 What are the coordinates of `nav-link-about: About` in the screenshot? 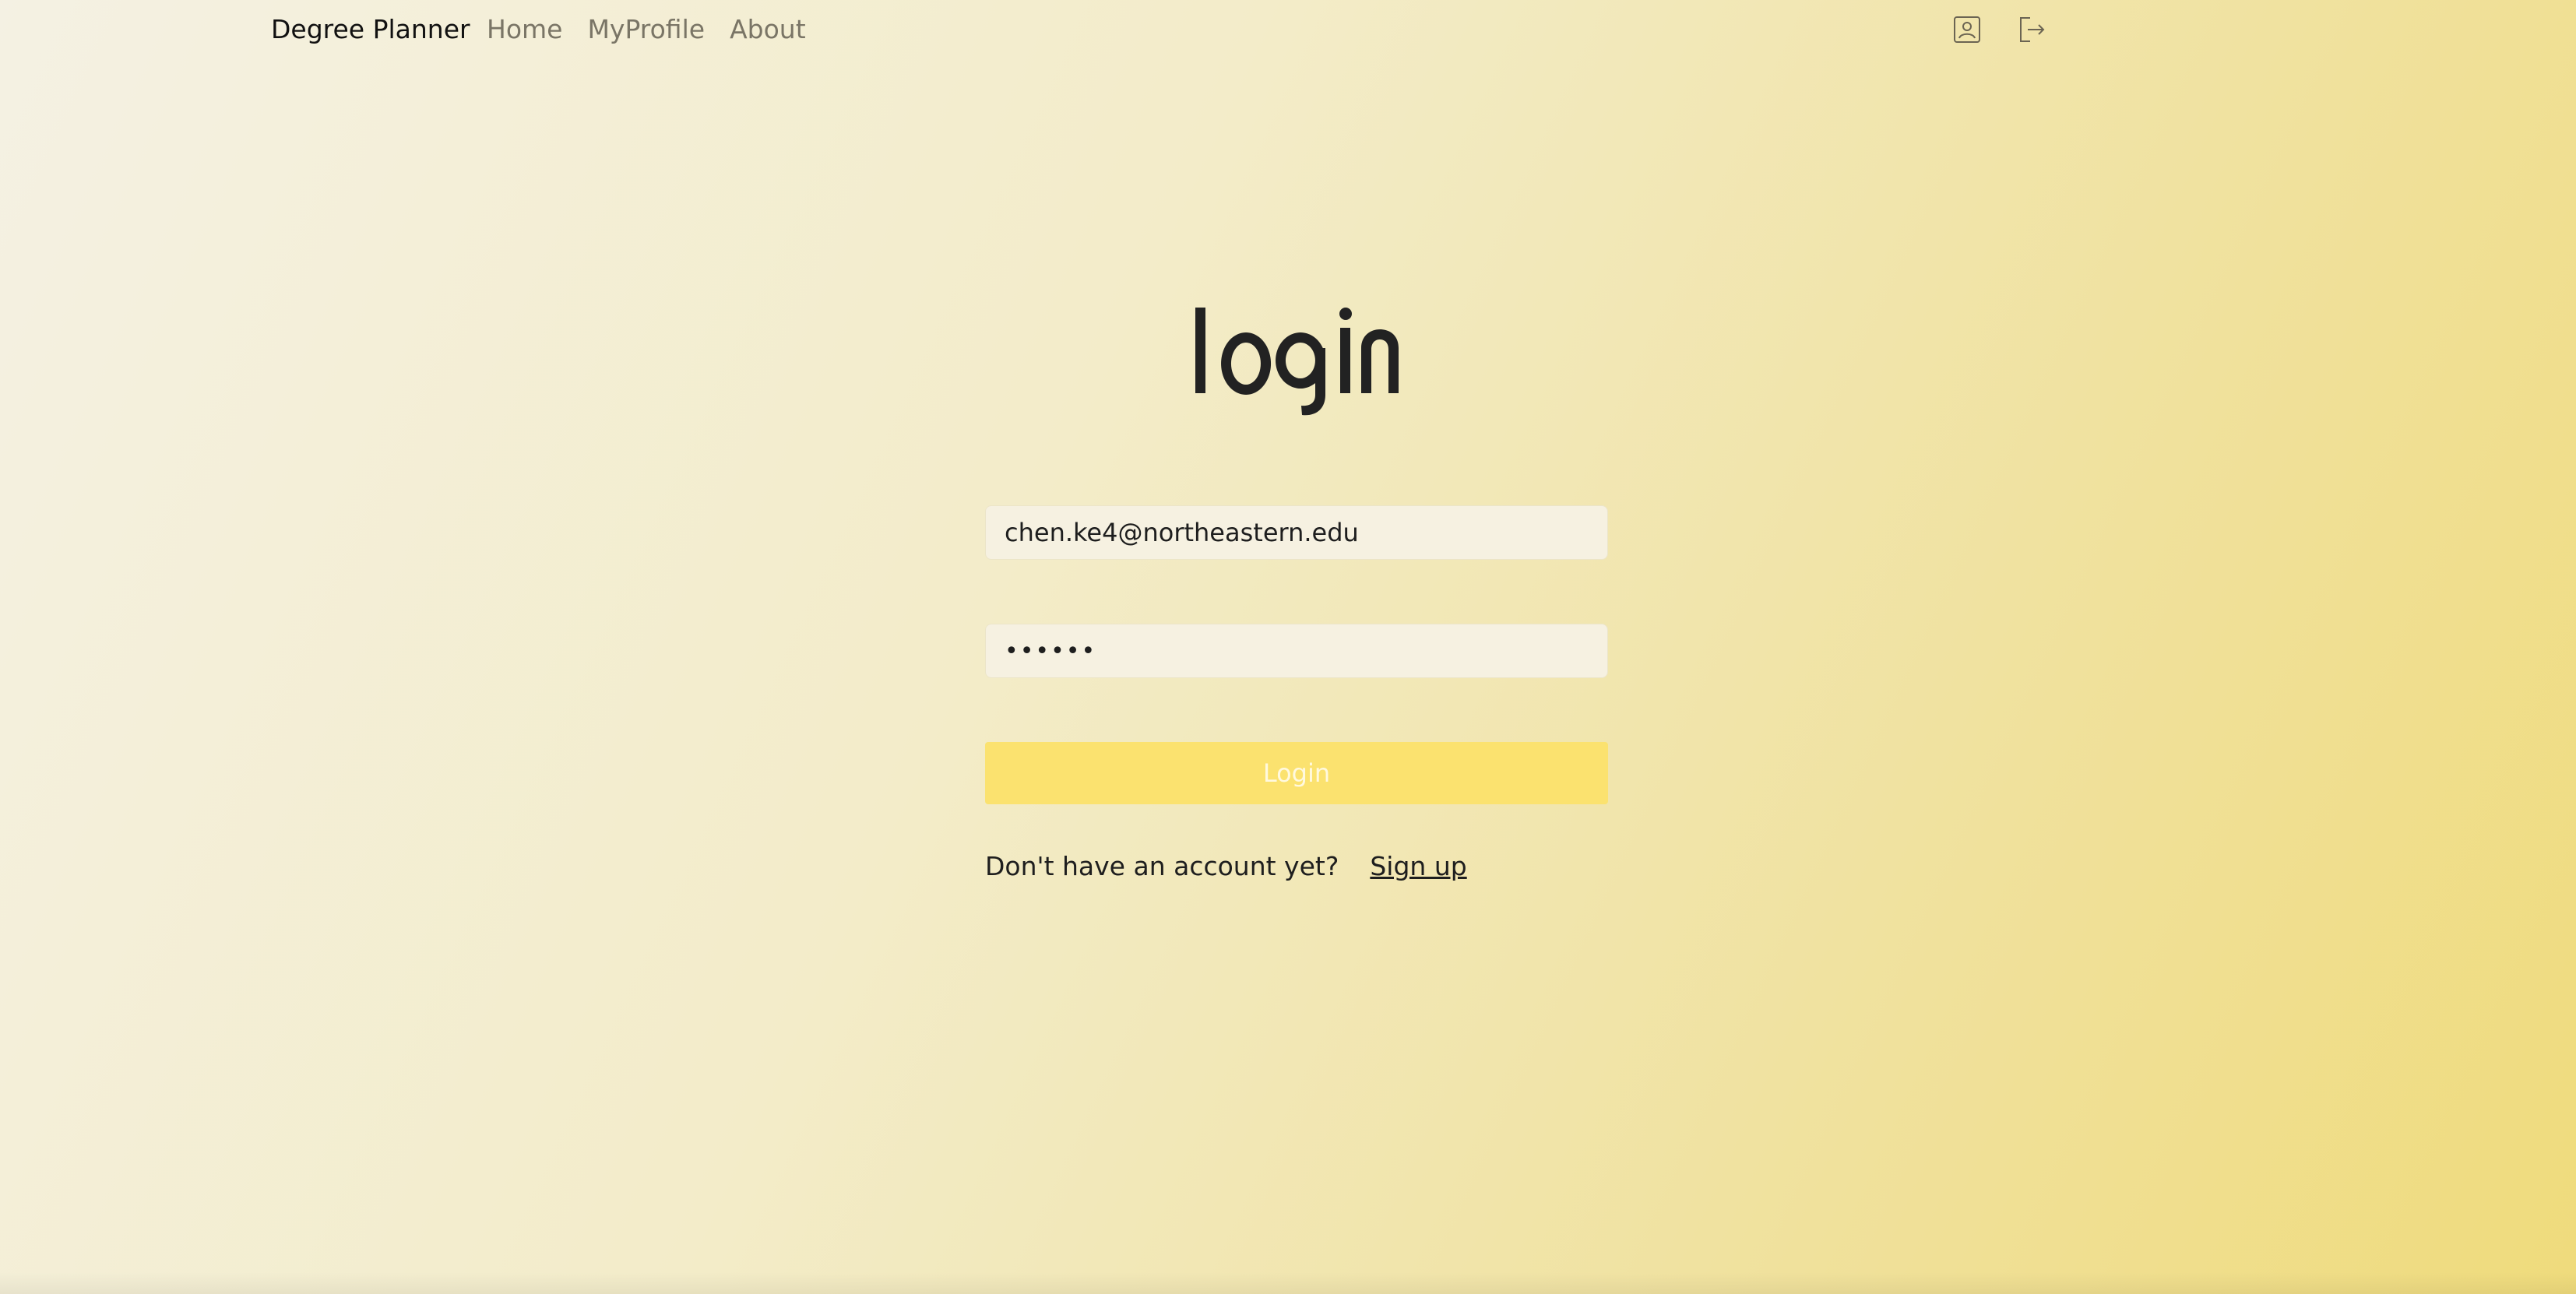 It's located at (768, 29).